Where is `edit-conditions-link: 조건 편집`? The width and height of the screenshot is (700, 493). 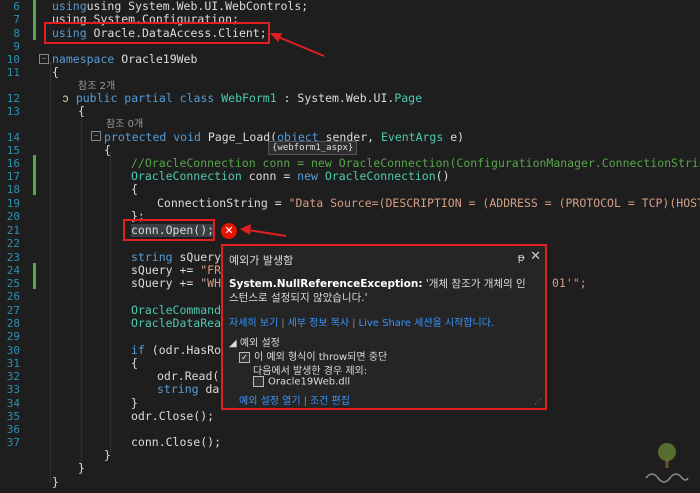
edit-conditions-link: 조건 편집 is located at coordinates (330, 401).